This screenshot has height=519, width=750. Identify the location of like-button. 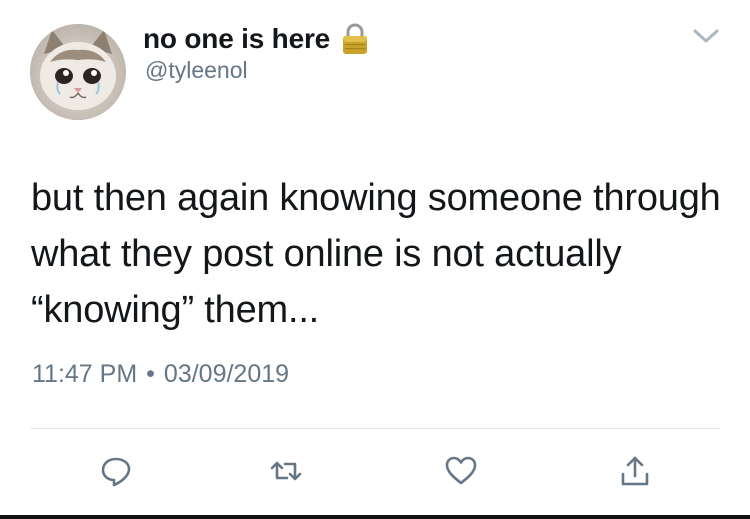
(461, 471).